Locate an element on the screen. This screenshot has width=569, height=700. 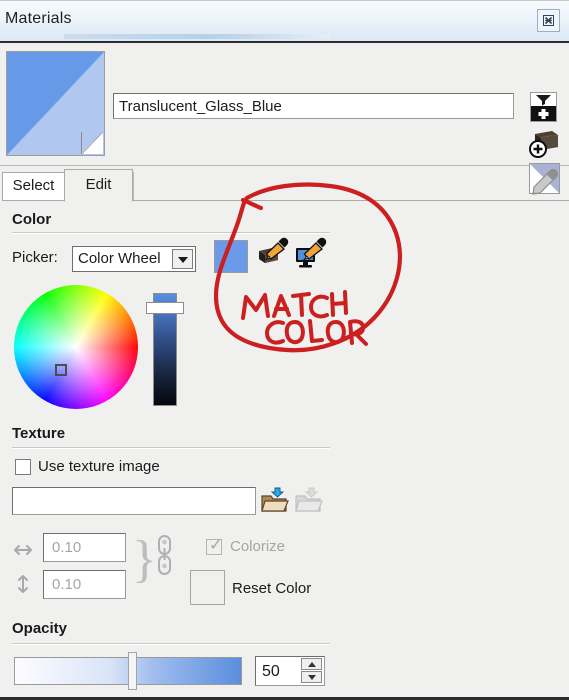
chain-link-icon is located at coordinates (164, 555).